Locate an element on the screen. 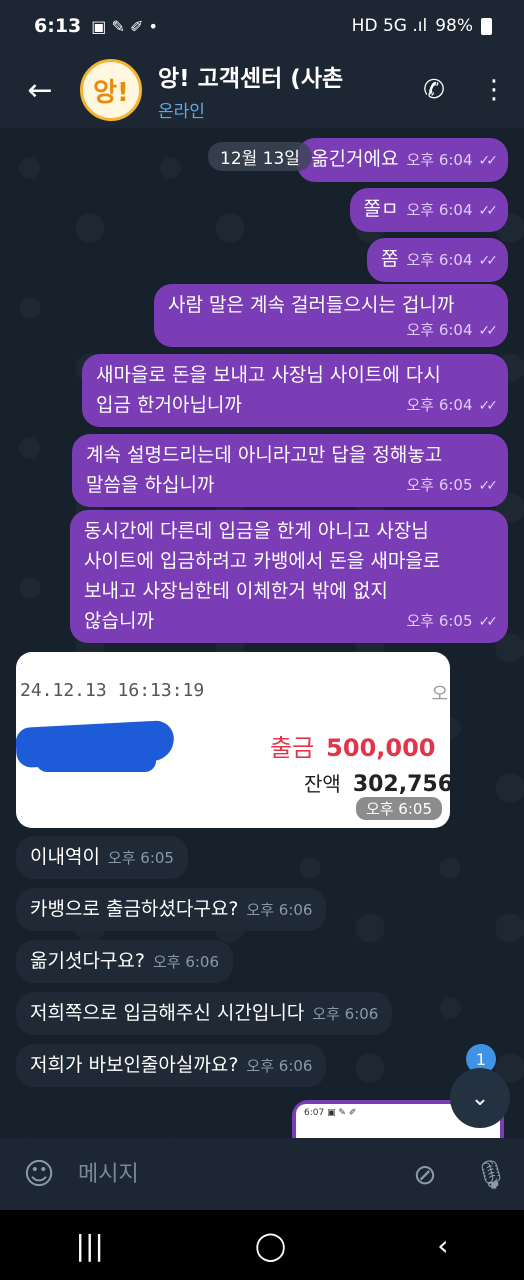 The height and width of the screenshot is (1280, 524). image-time: 오후 6:05 is located at coordinates (398, 808).